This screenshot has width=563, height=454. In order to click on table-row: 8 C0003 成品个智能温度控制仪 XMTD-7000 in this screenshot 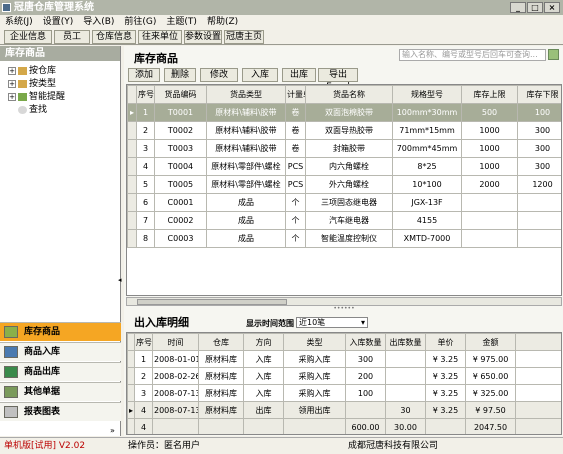, I will do `click(344, 238)`.